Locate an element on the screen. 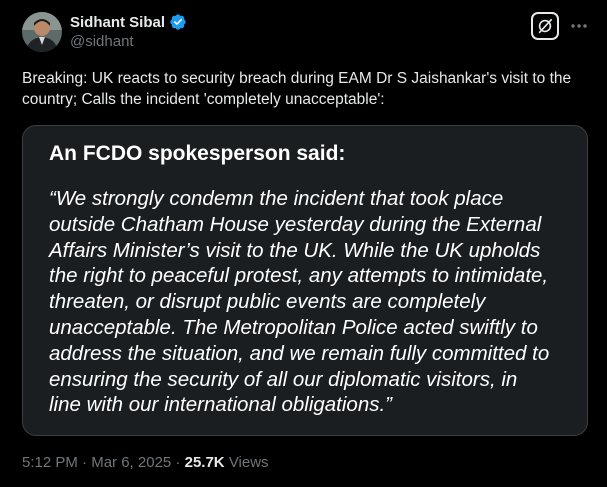 This screenshot has height=487, width=607. grok-button is located at coordinates (545, 26).